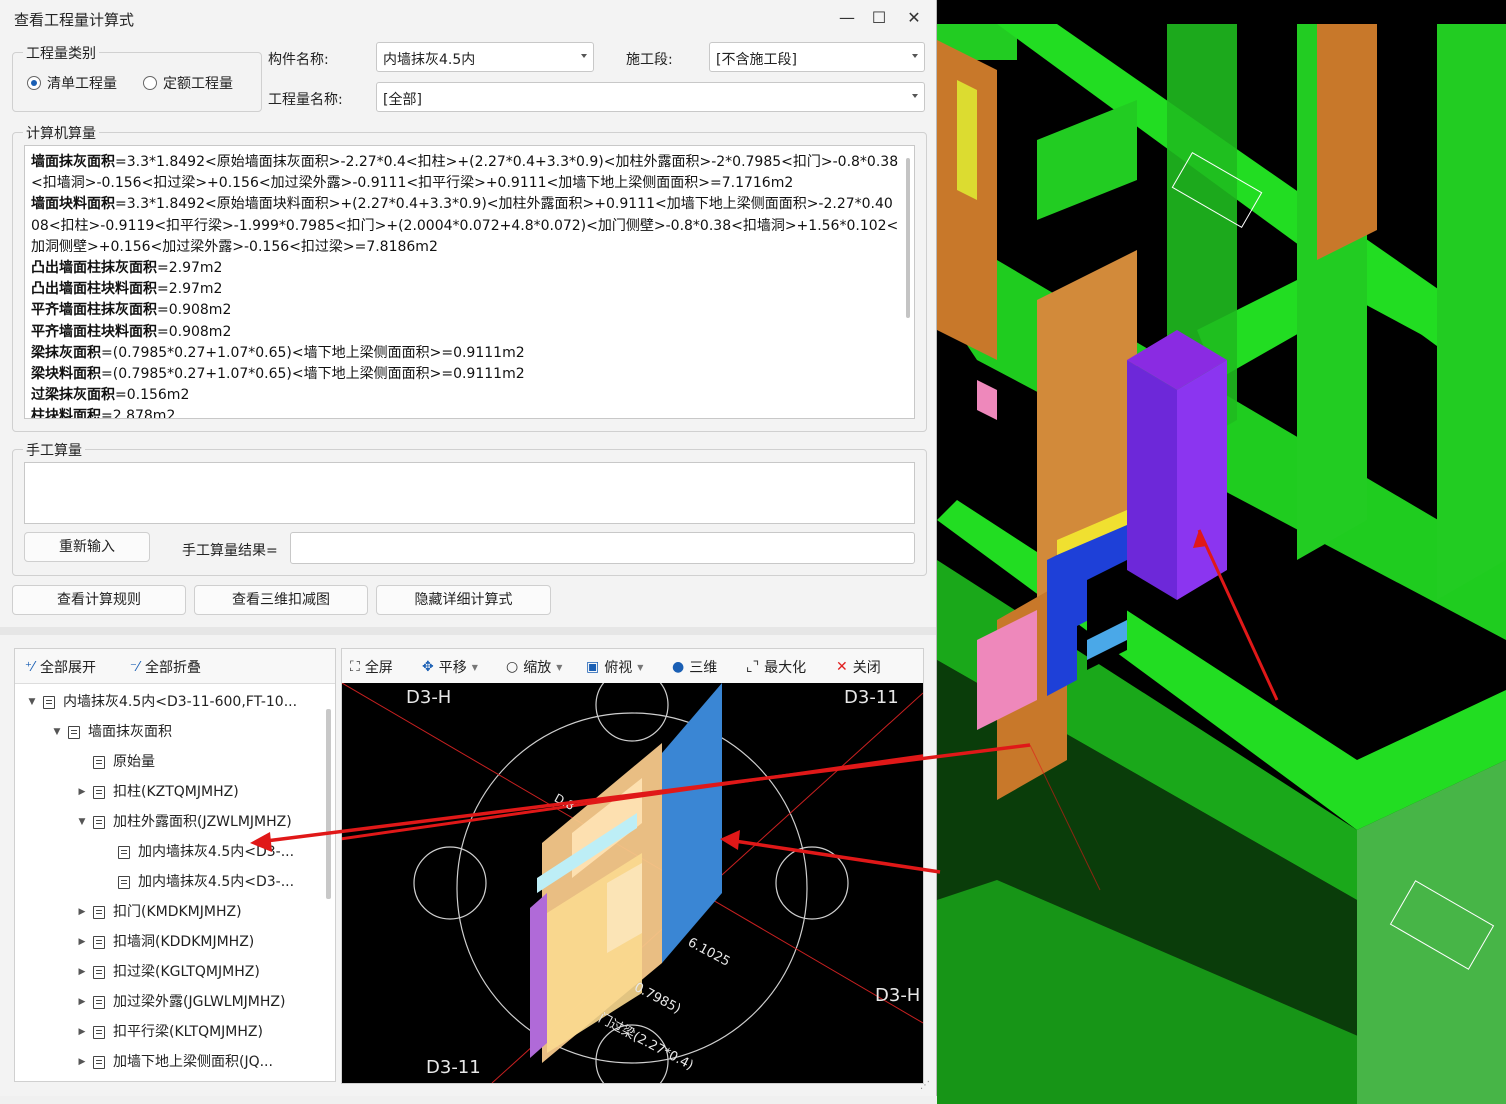 The image size is (1506, 1104). I want to click on view-3d-button: 查看三维扣减图, so click(281, 600).